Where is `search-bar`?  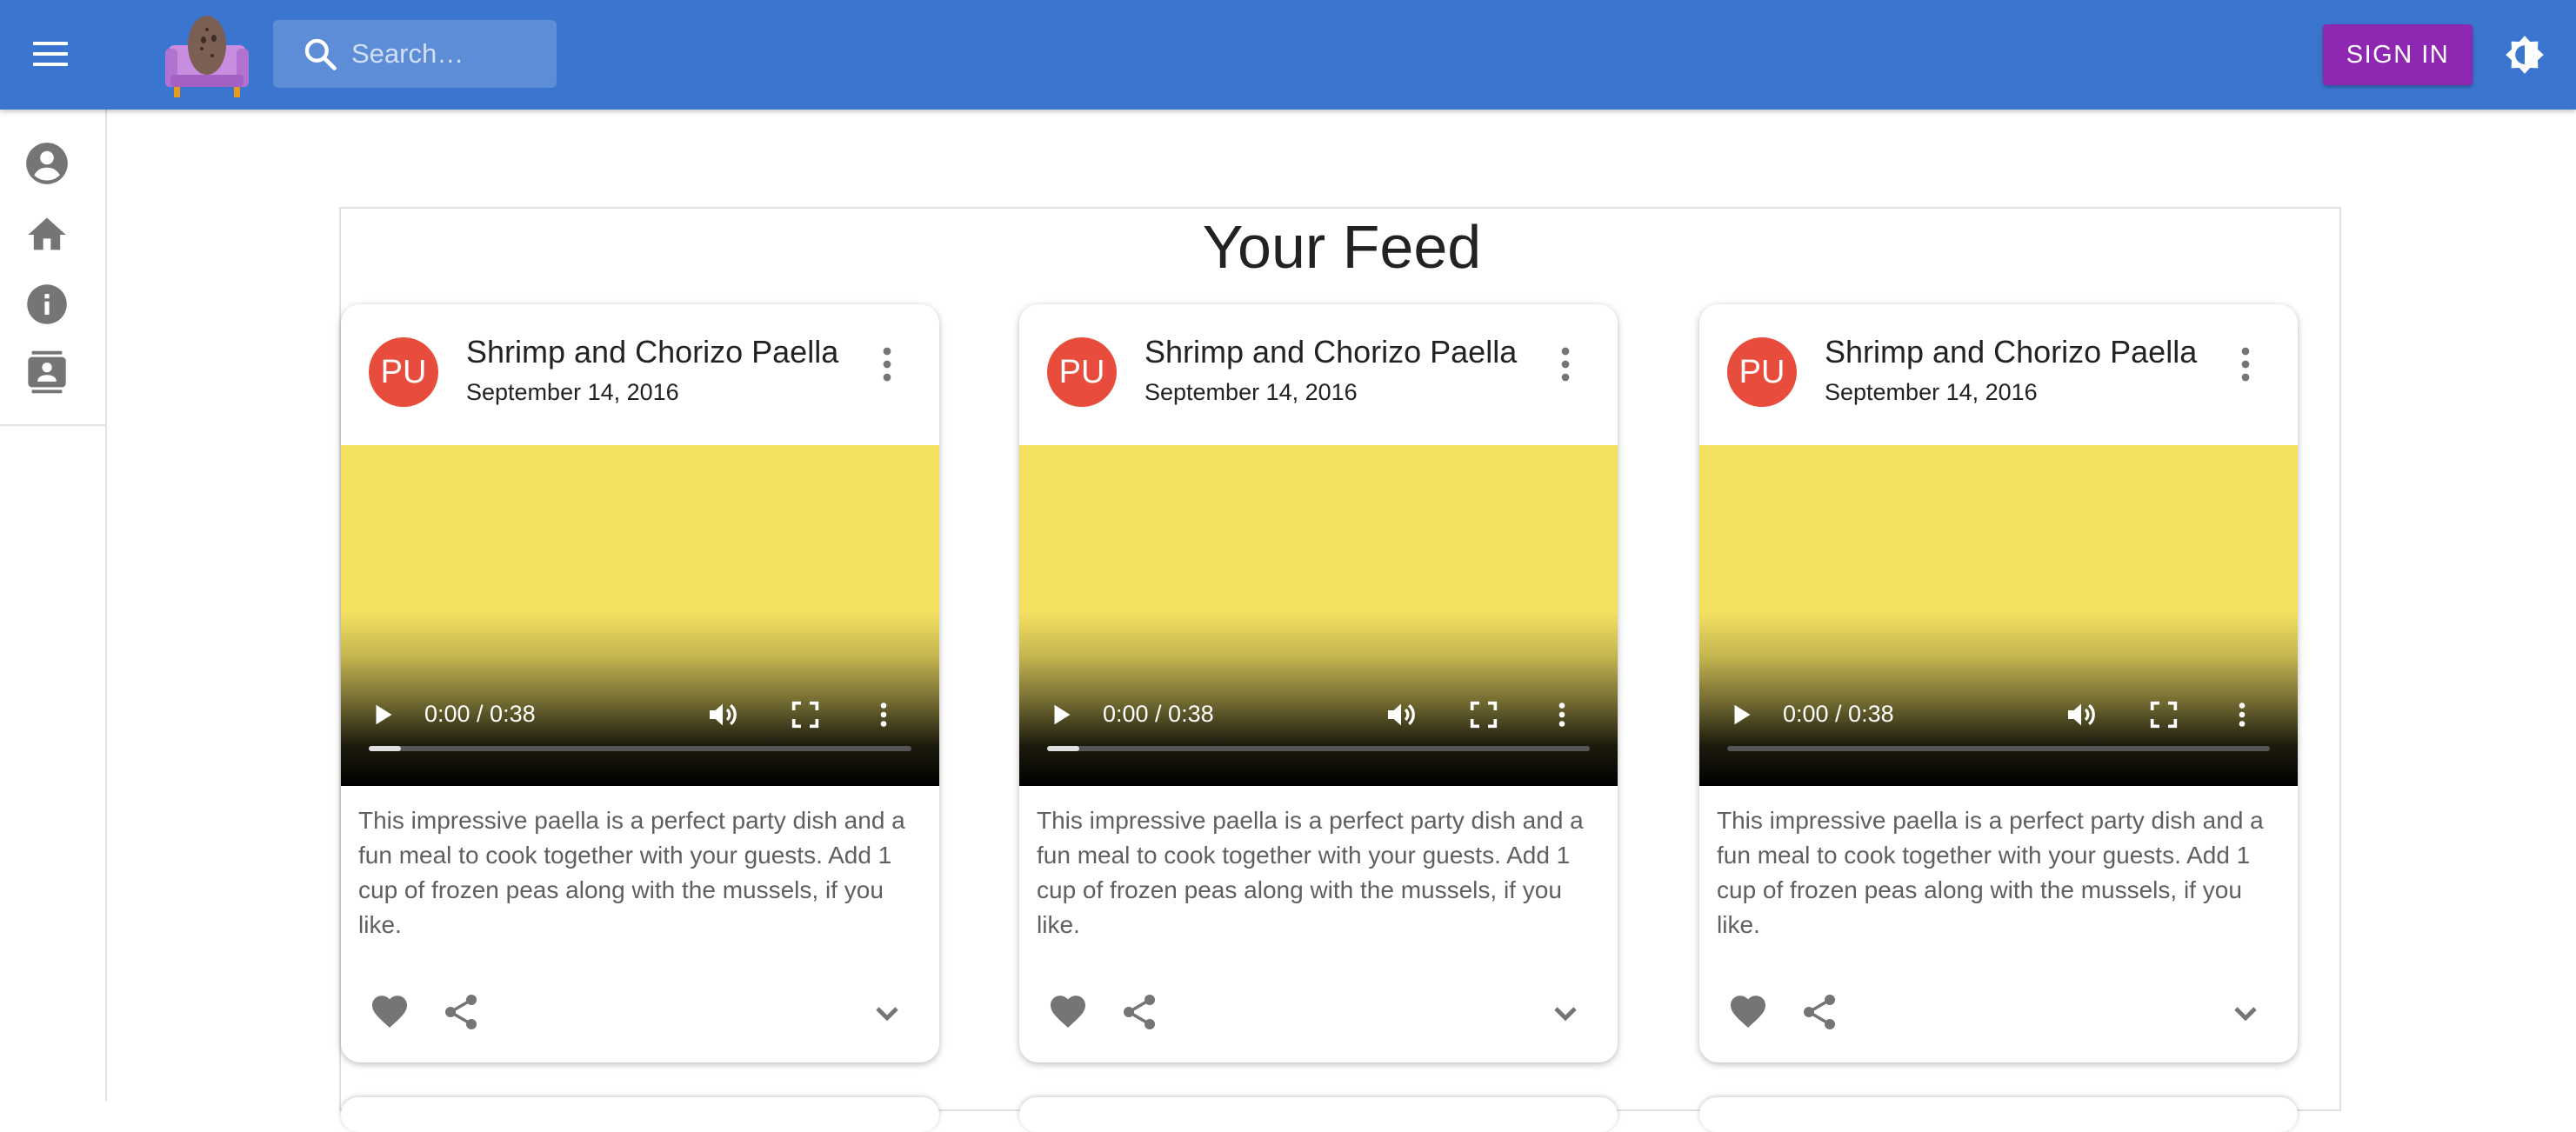 search-bar is located at coordinates (415, 54).